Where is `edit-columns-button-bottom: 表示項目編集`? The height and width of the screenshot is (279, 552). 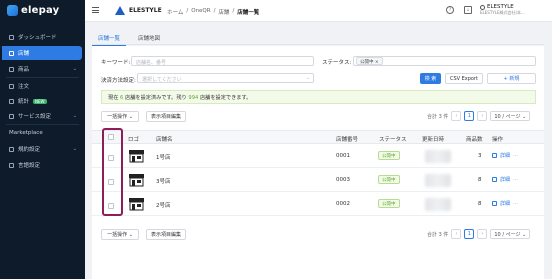
edit-columns-button-bottom: 表示項目編集 is located at coordinates (166, 234).